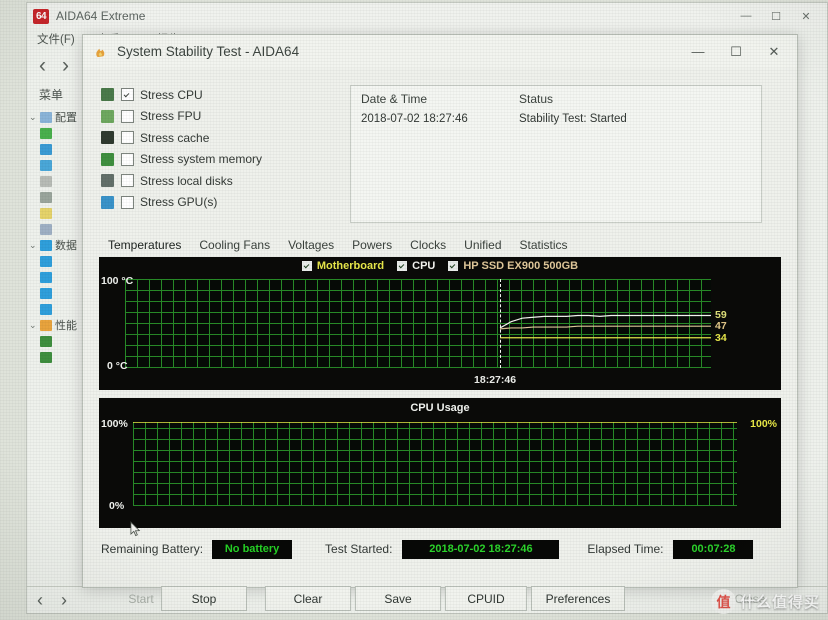 This screenshot has width=828, height=620. Describe the element at coordinates (428, 245) in the screenshot. I see `tab-clocks: Clocks` at that location.